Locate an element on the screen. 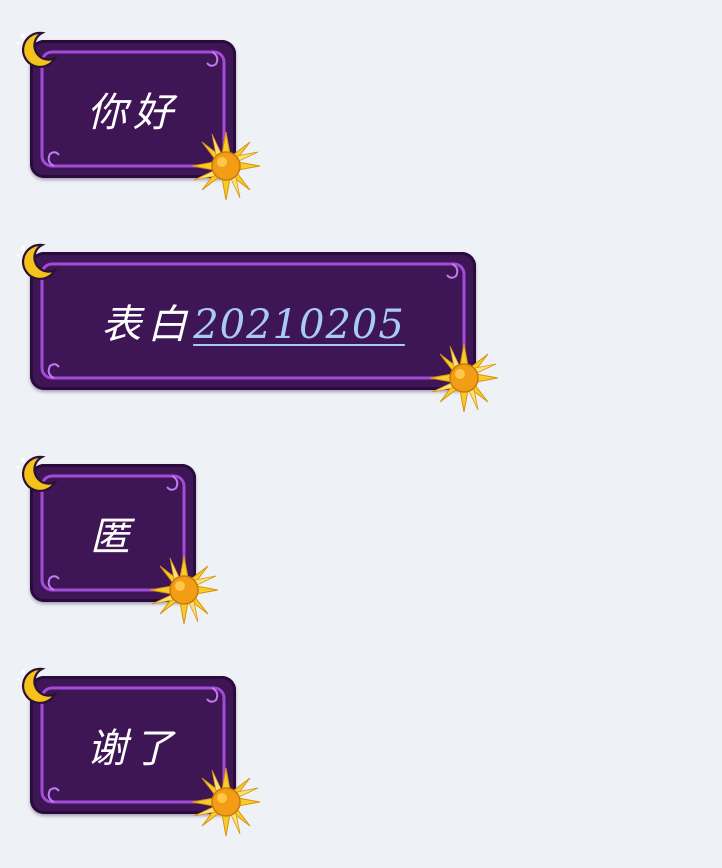  message-bubble: 表白20210205 is located at coordinates (253, 321).